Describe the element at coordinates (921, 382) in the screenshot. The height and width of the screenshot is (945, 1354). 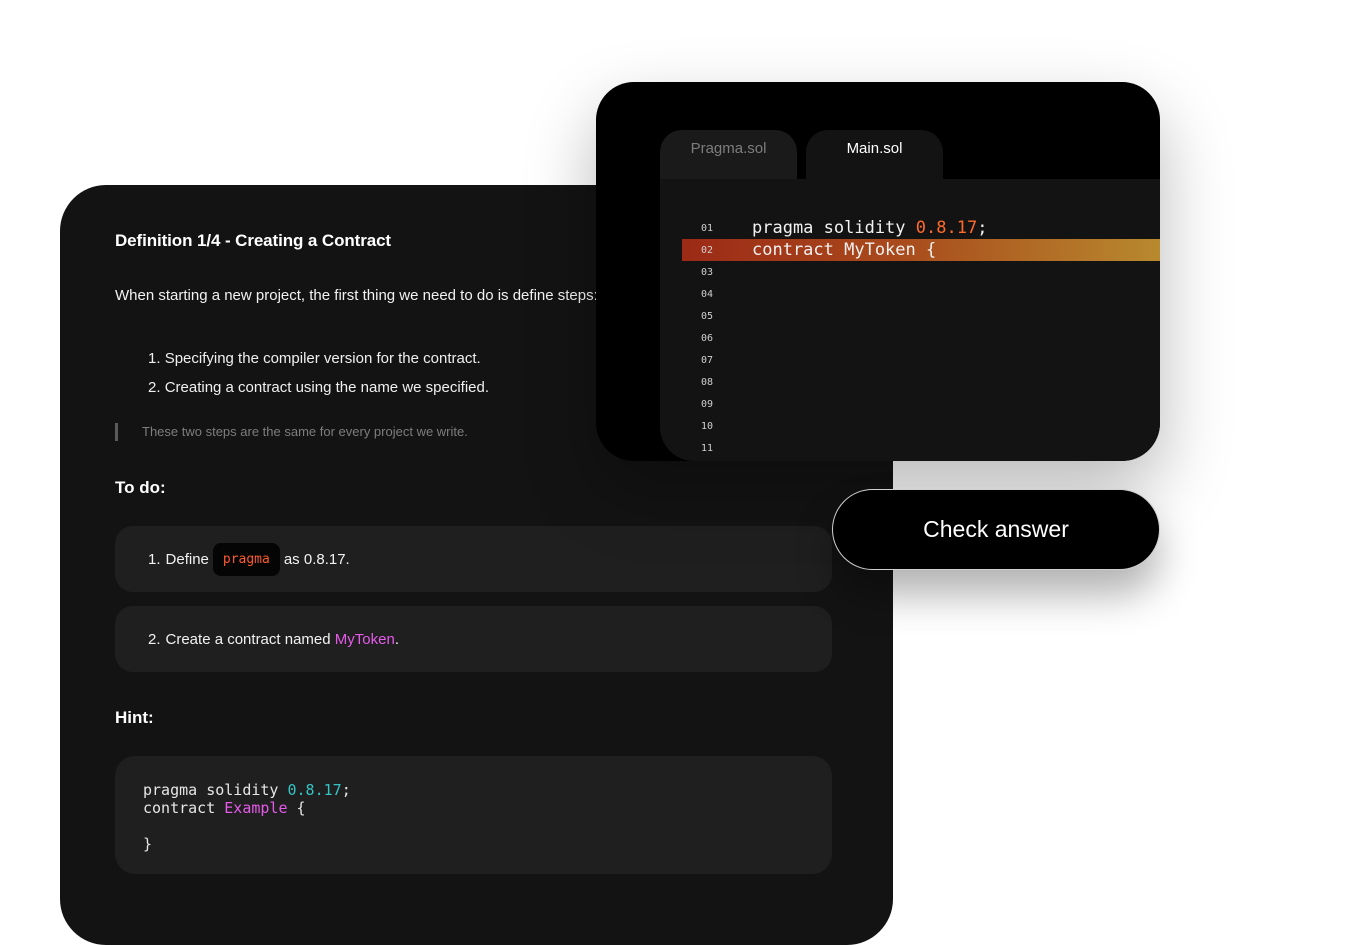
I see `code-line: 08` at that location.